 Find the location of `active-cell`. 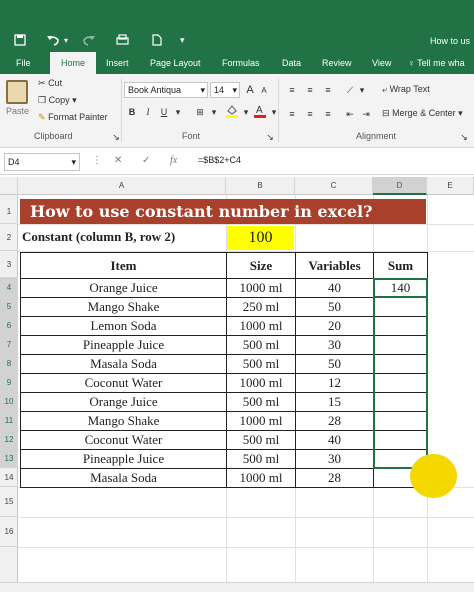

active-cell is located at coordinates (400, 288).